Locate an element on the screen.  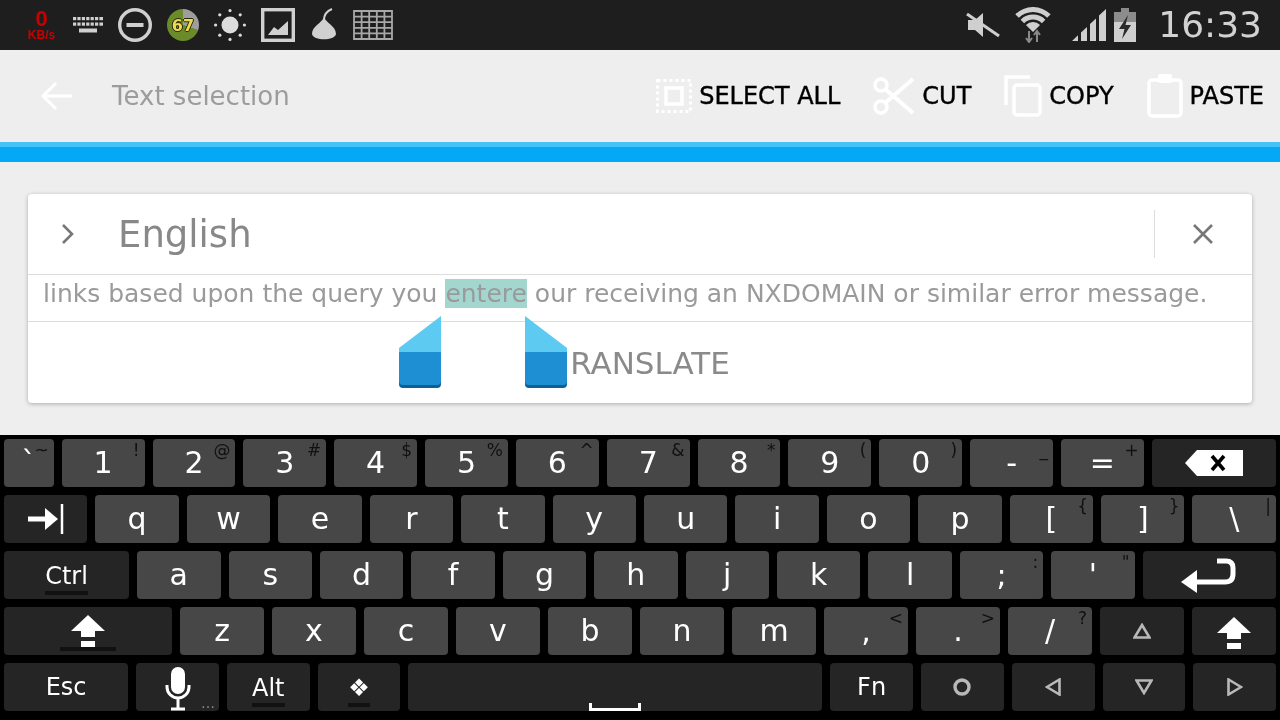
keyboard-key: w is located at coordinates (228, 519).